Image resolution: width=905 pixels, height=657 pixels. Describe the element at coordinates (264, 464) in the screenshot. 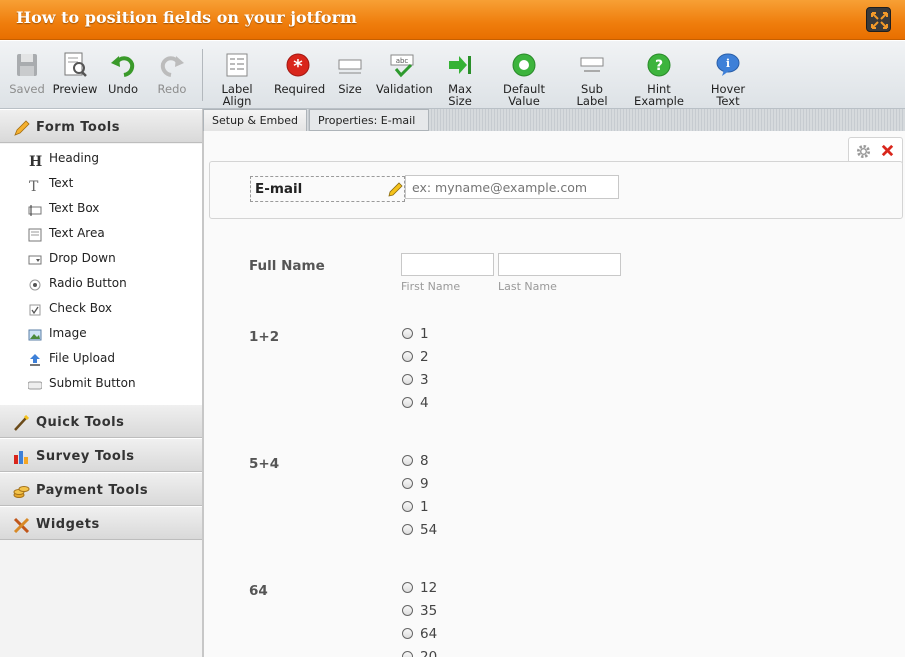

I see `question-label: 5+4` at that location.